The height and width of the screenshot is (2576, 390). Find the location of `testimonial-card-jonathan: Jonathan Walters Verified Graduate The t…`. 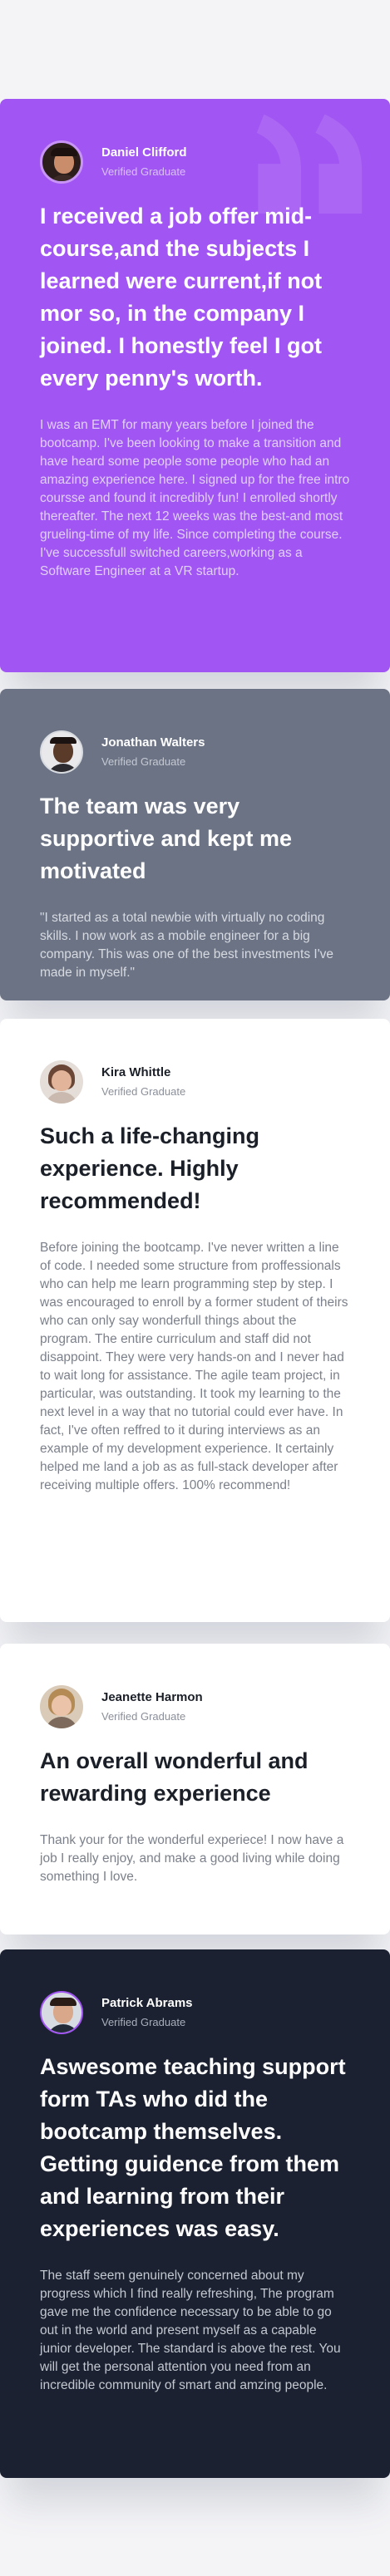

testimonial-card-jonathan: Jonathan Walters Verified Graduate The t… is located at coordinates (195, 844).